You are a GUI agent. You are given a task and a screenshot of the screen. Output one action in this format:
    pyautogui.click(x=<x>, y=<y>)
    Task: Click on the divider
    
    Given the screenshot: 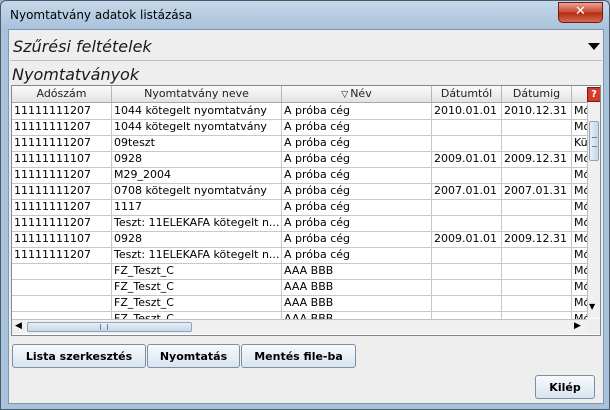 What is the action you would take?
    pyautogui.click(x=306, y=60)
    